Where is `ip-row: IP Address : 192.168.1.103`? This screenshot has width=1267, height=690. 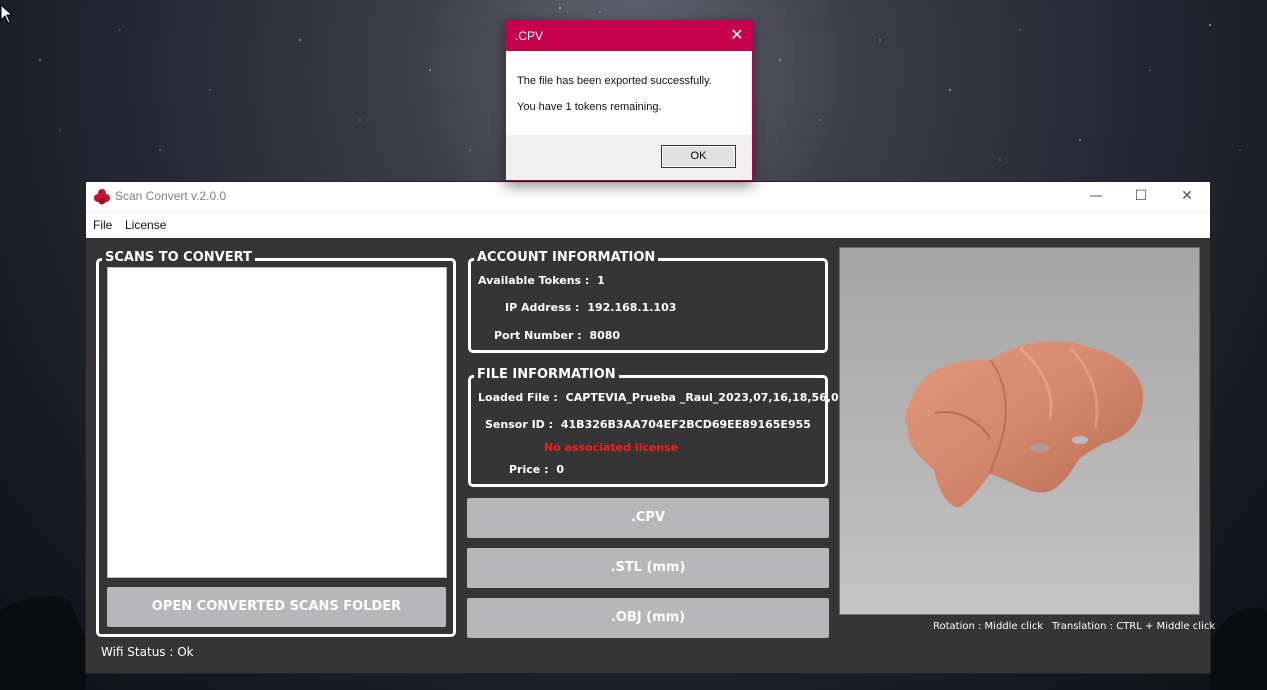 ip-row: IP Address : 192.168.1.103 is located at coordinates (590, 307).